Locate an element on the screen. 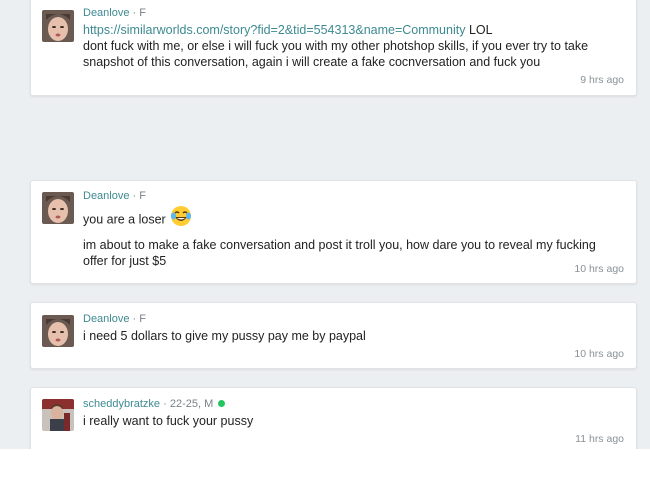  comment-meta: scheddybratzke · 22-25, M is located at coordinates (353, 404).